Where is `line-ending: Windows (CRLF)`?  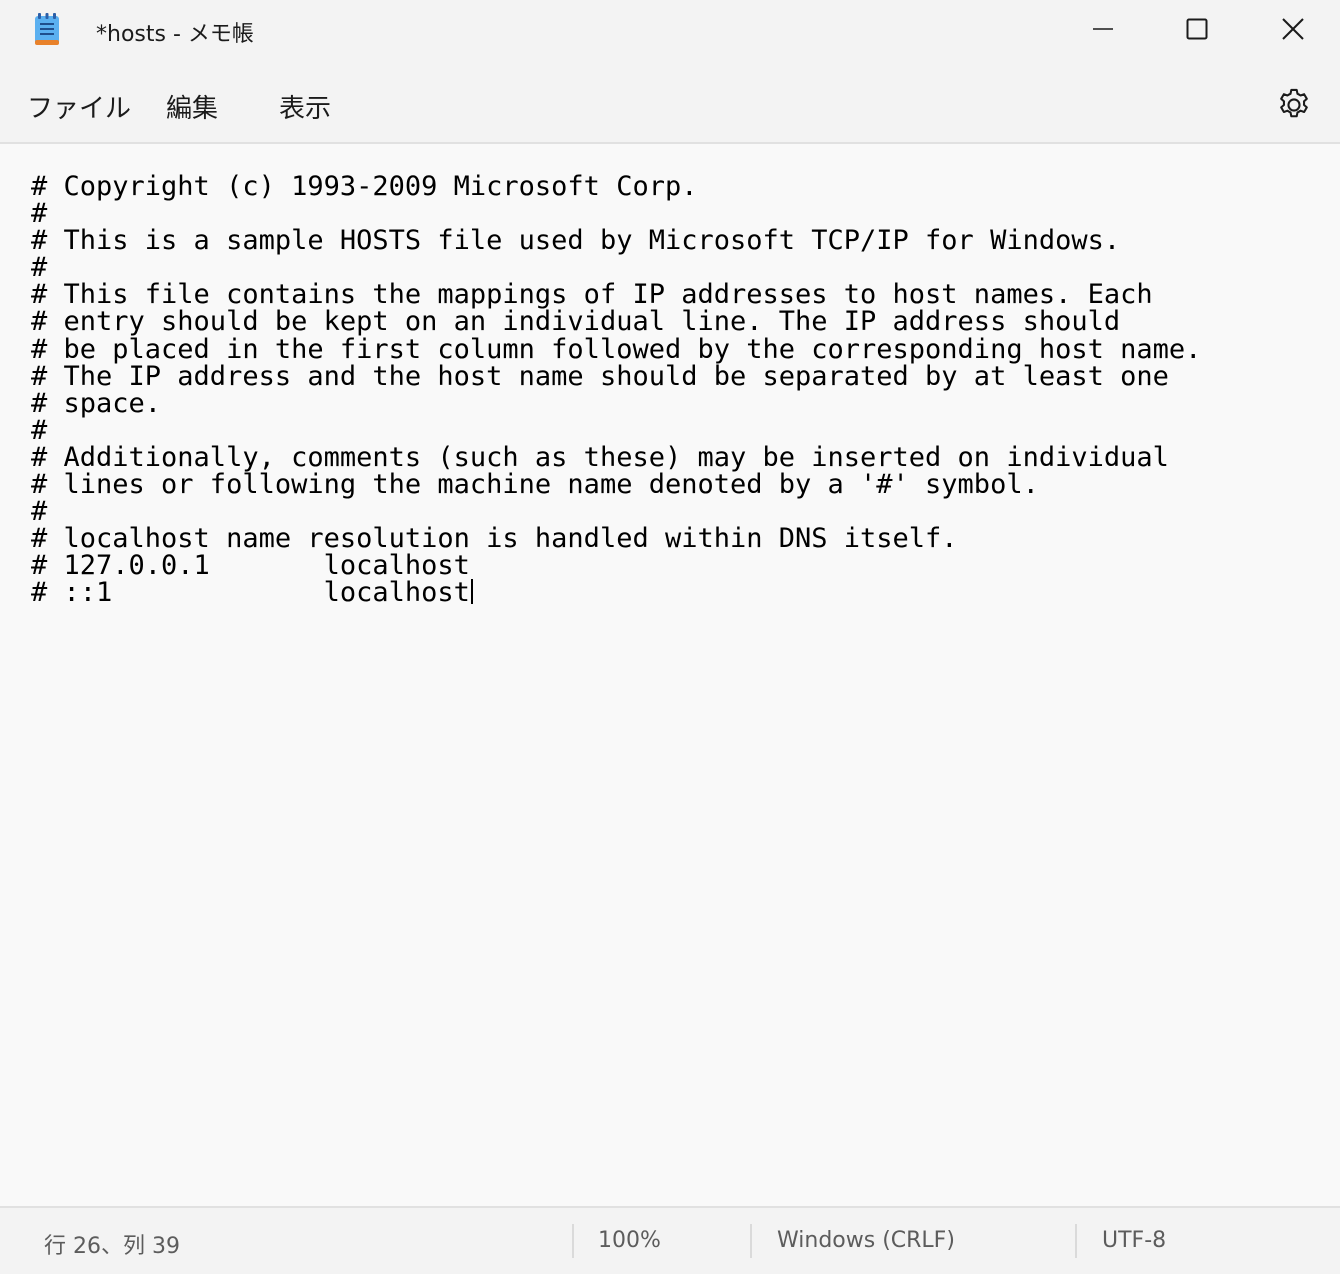 line-ending: Windows (CRLF) is located at coordinates (866, 1240).